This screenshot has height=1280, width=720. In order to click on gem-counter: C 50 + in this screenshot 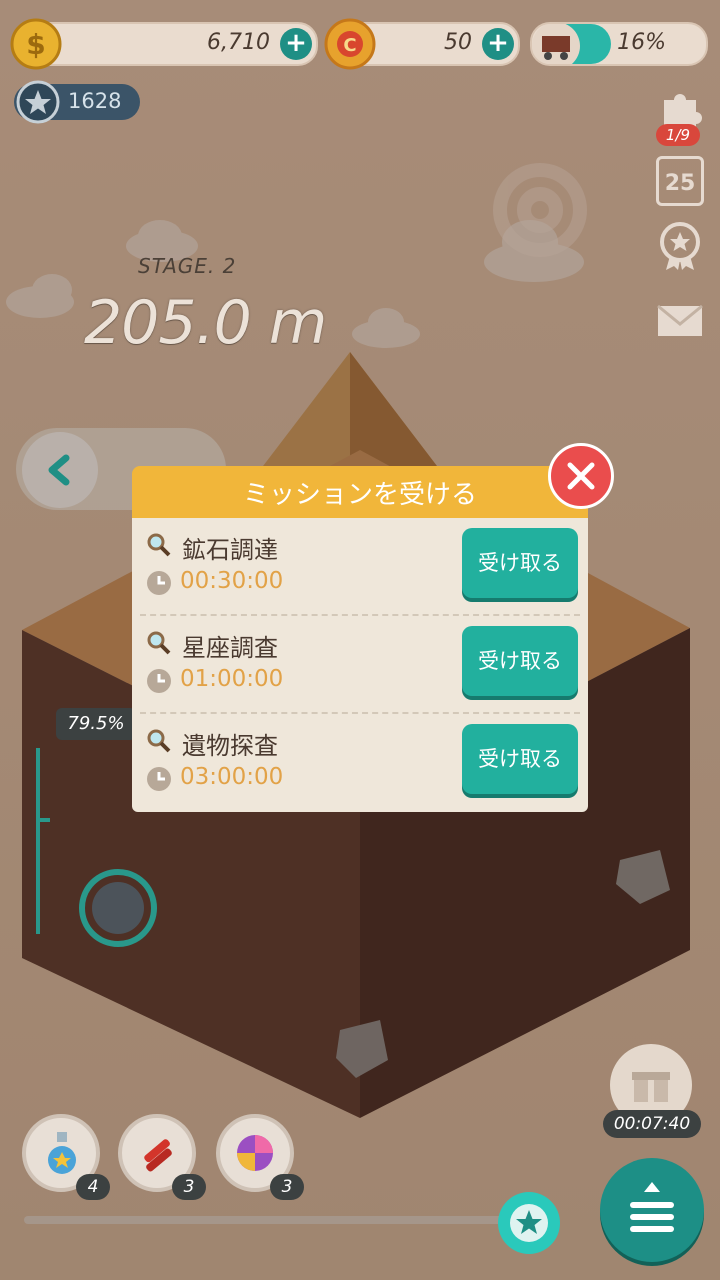, I will do `click(422, 44)`.